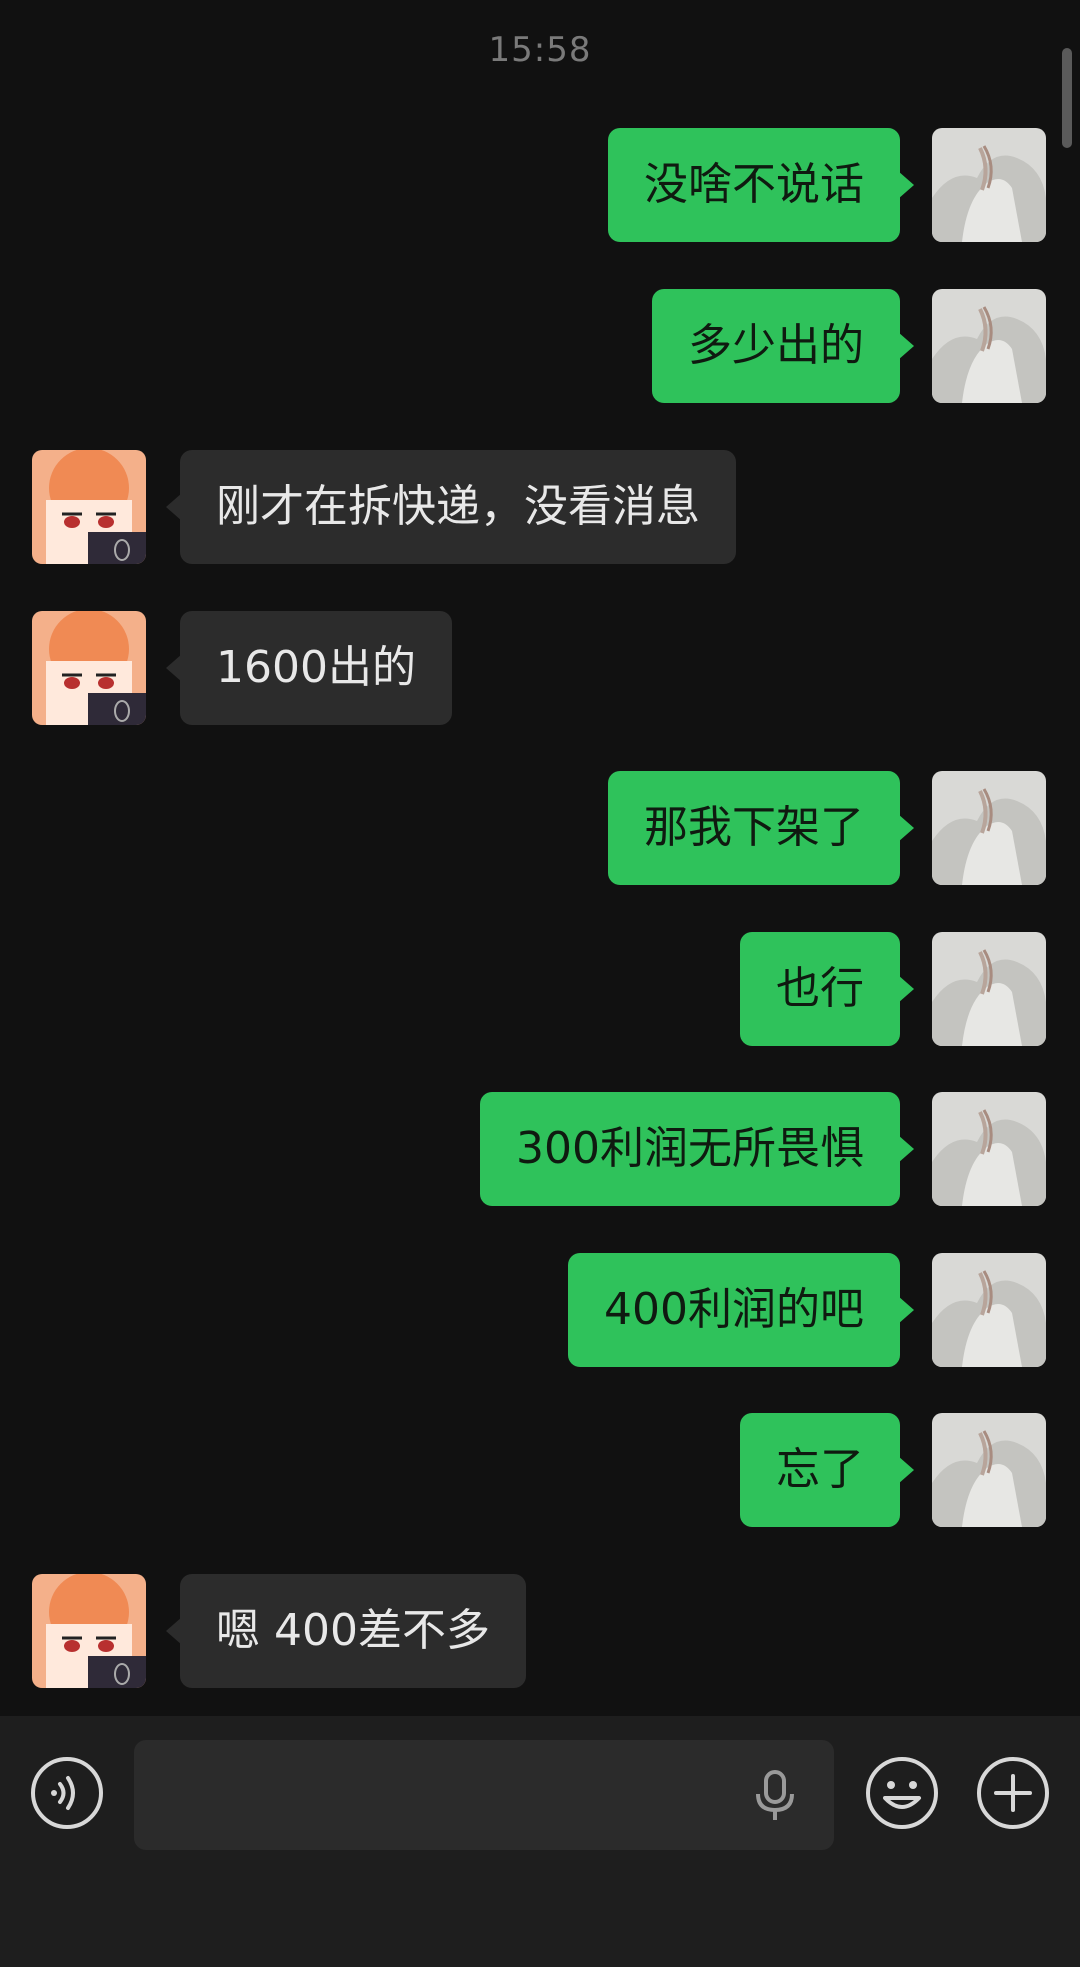 Image resolution: width=1080 pixels, height=1967 pixels. I want to click on message-text: 也行, so click(820, 988).